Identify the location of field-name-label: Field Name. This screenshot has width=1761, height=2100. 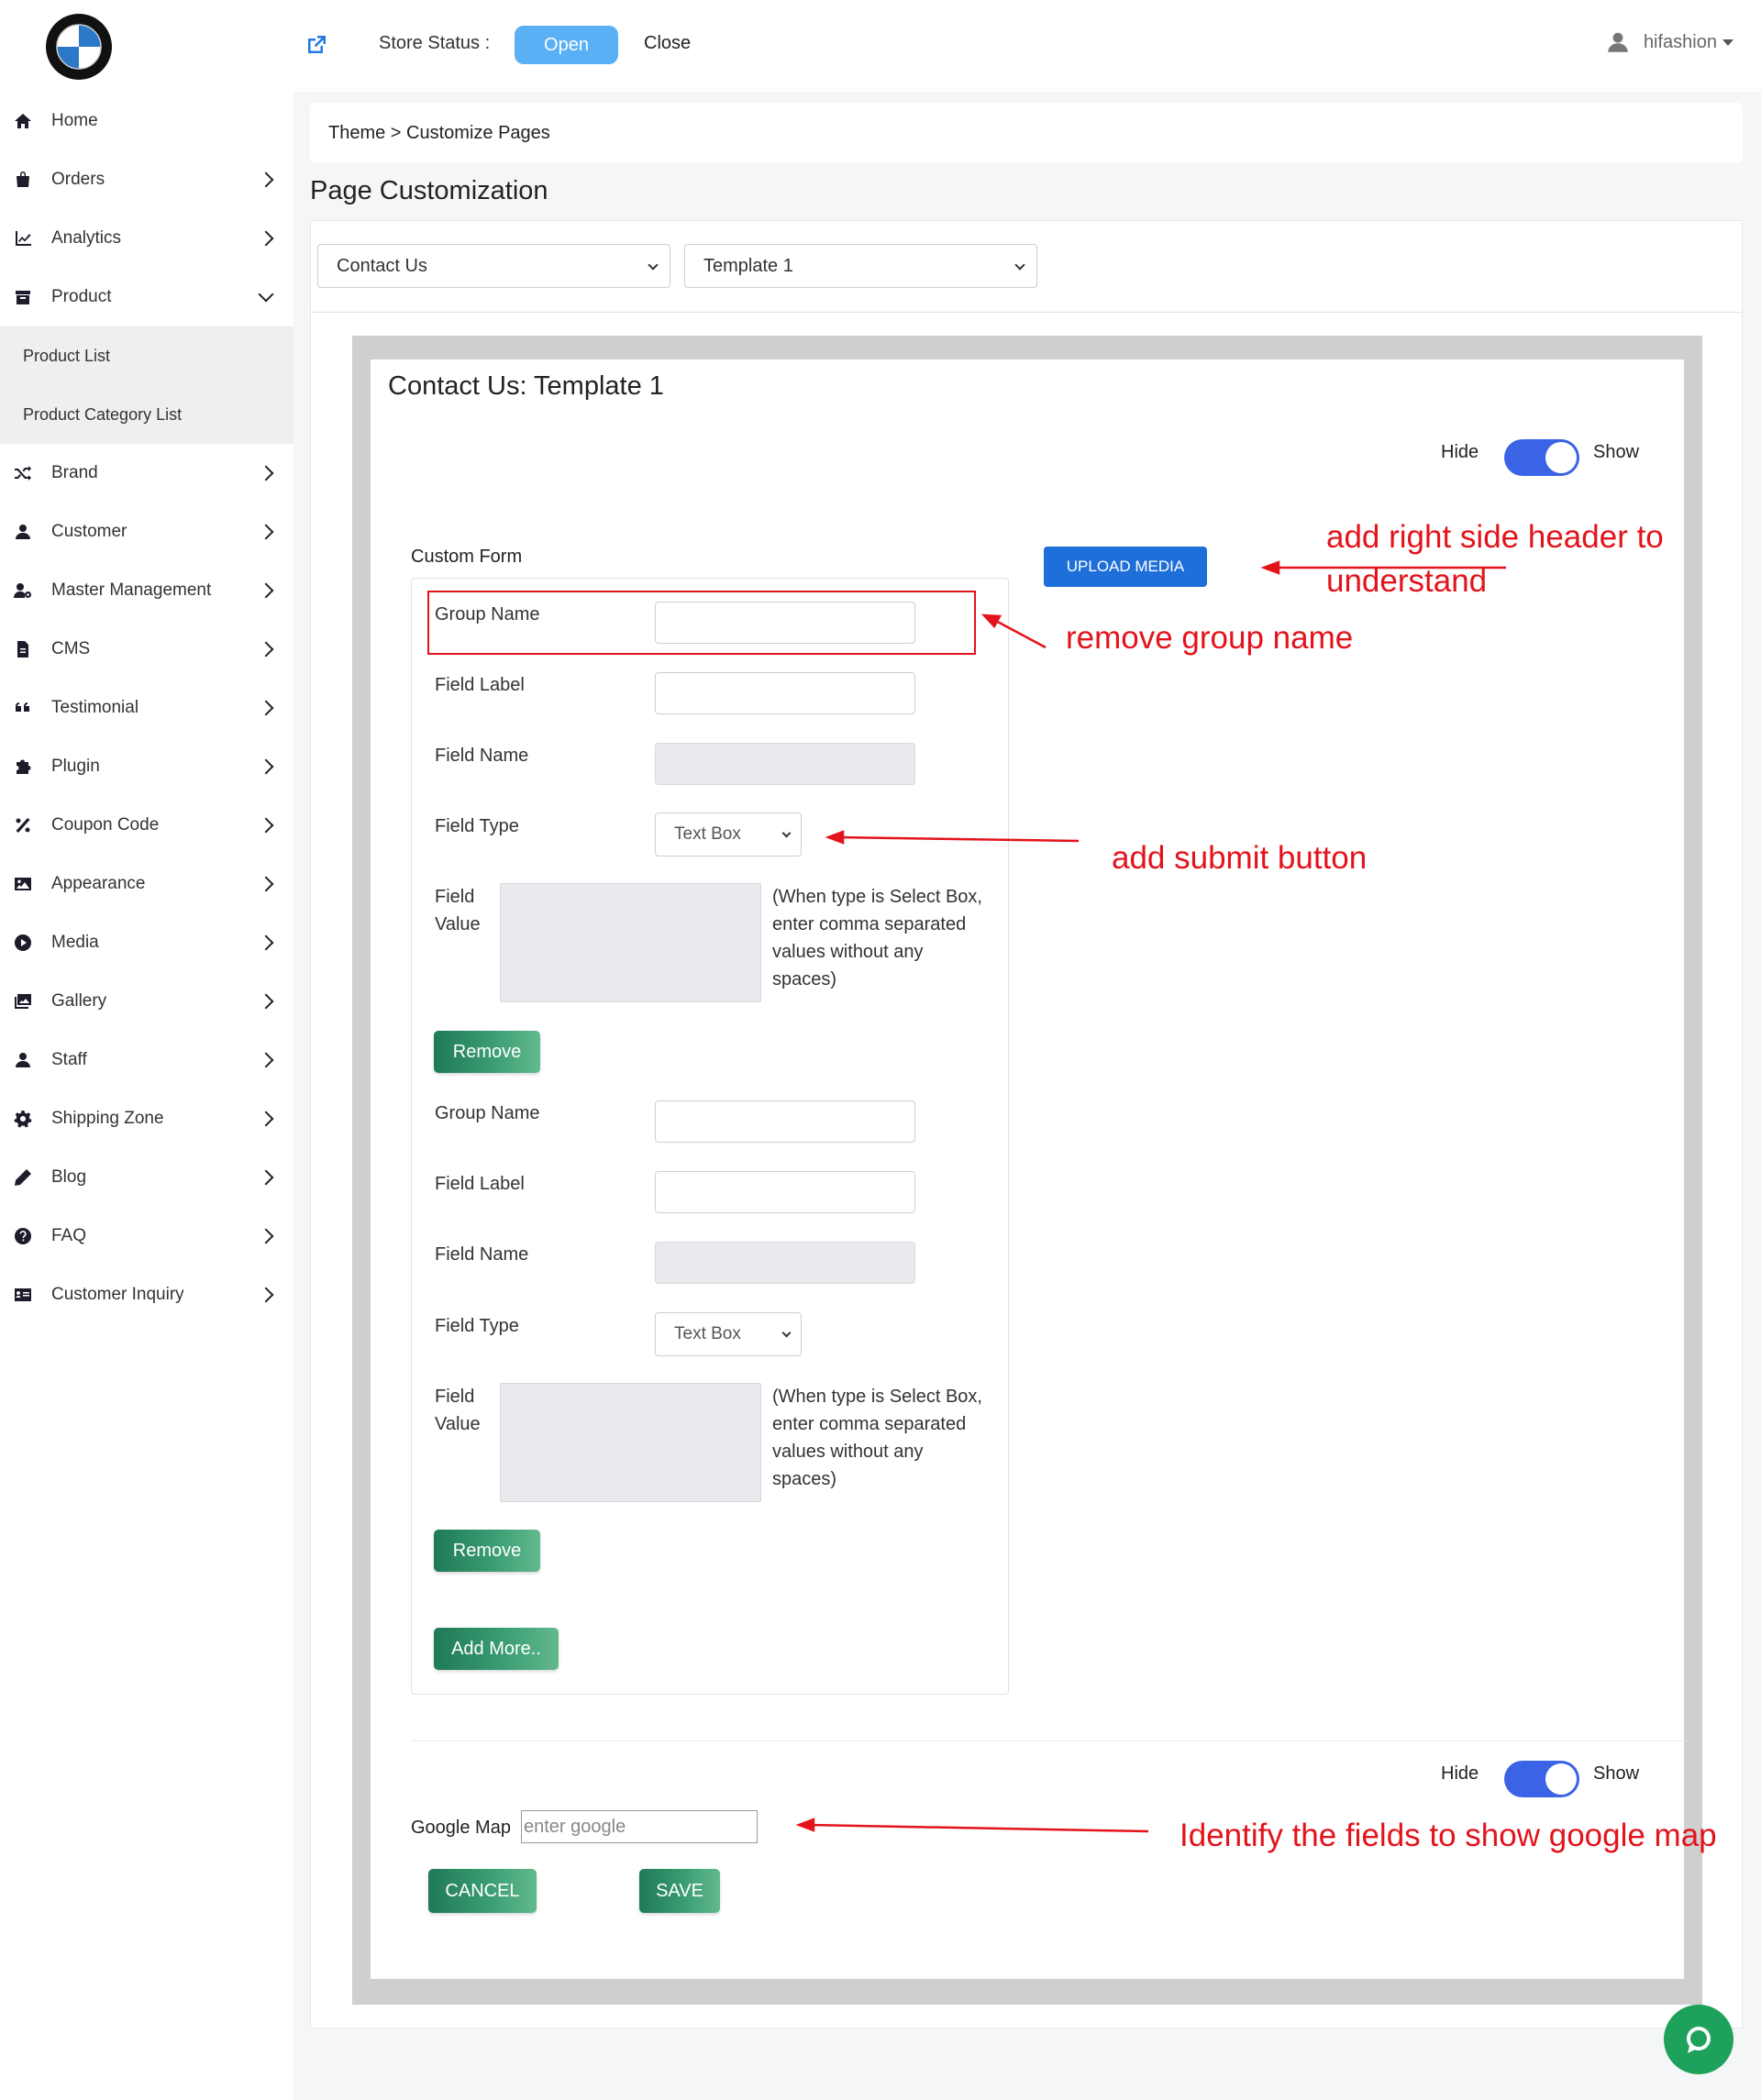
(482, 756).